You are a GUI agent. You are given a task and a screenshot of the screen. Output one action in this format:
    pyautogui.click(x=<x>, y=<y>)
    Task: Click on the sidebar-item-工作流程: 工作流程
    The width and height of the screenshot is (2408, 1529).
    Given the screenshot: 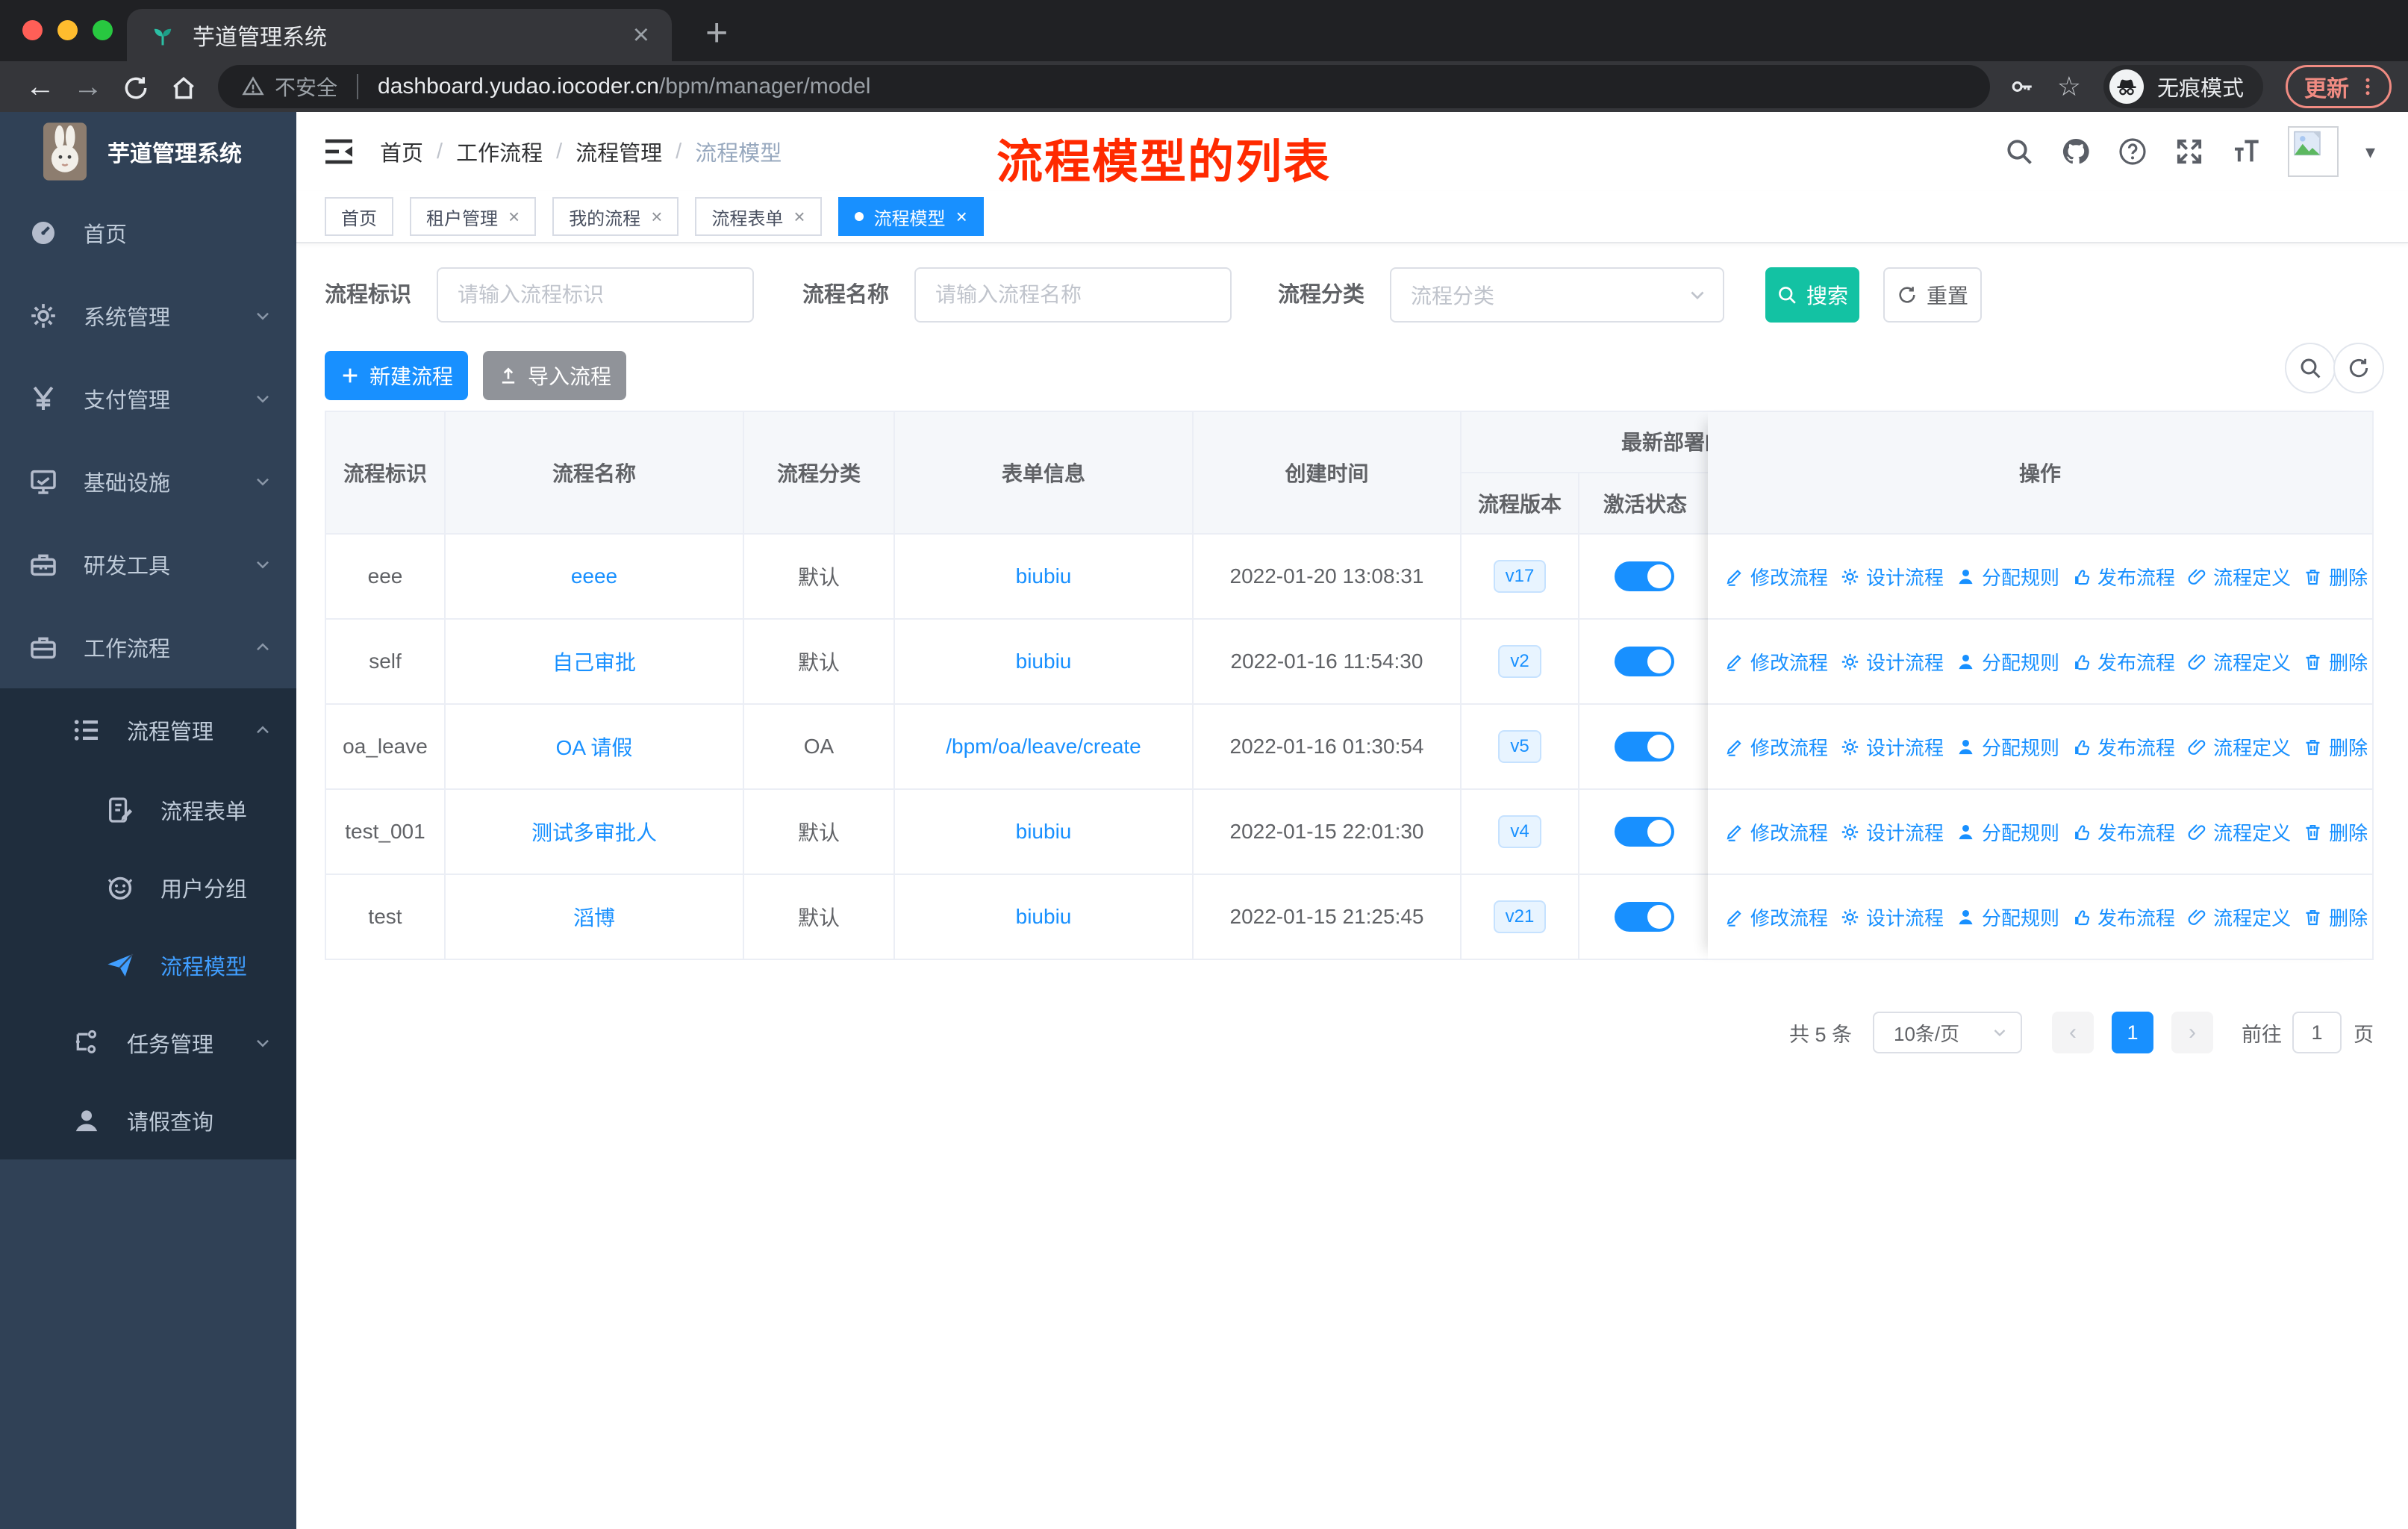 What is the action you would take?
    pyautogui.click(x=148, y=646)
    